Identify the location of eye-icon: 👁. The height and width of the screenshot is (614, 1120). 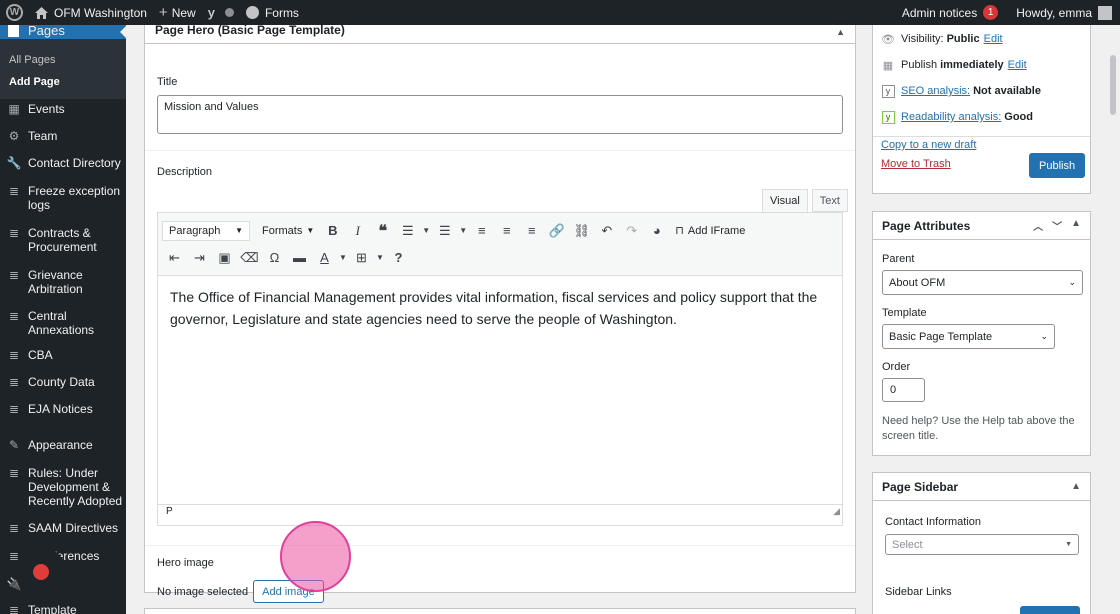
(888, 39).